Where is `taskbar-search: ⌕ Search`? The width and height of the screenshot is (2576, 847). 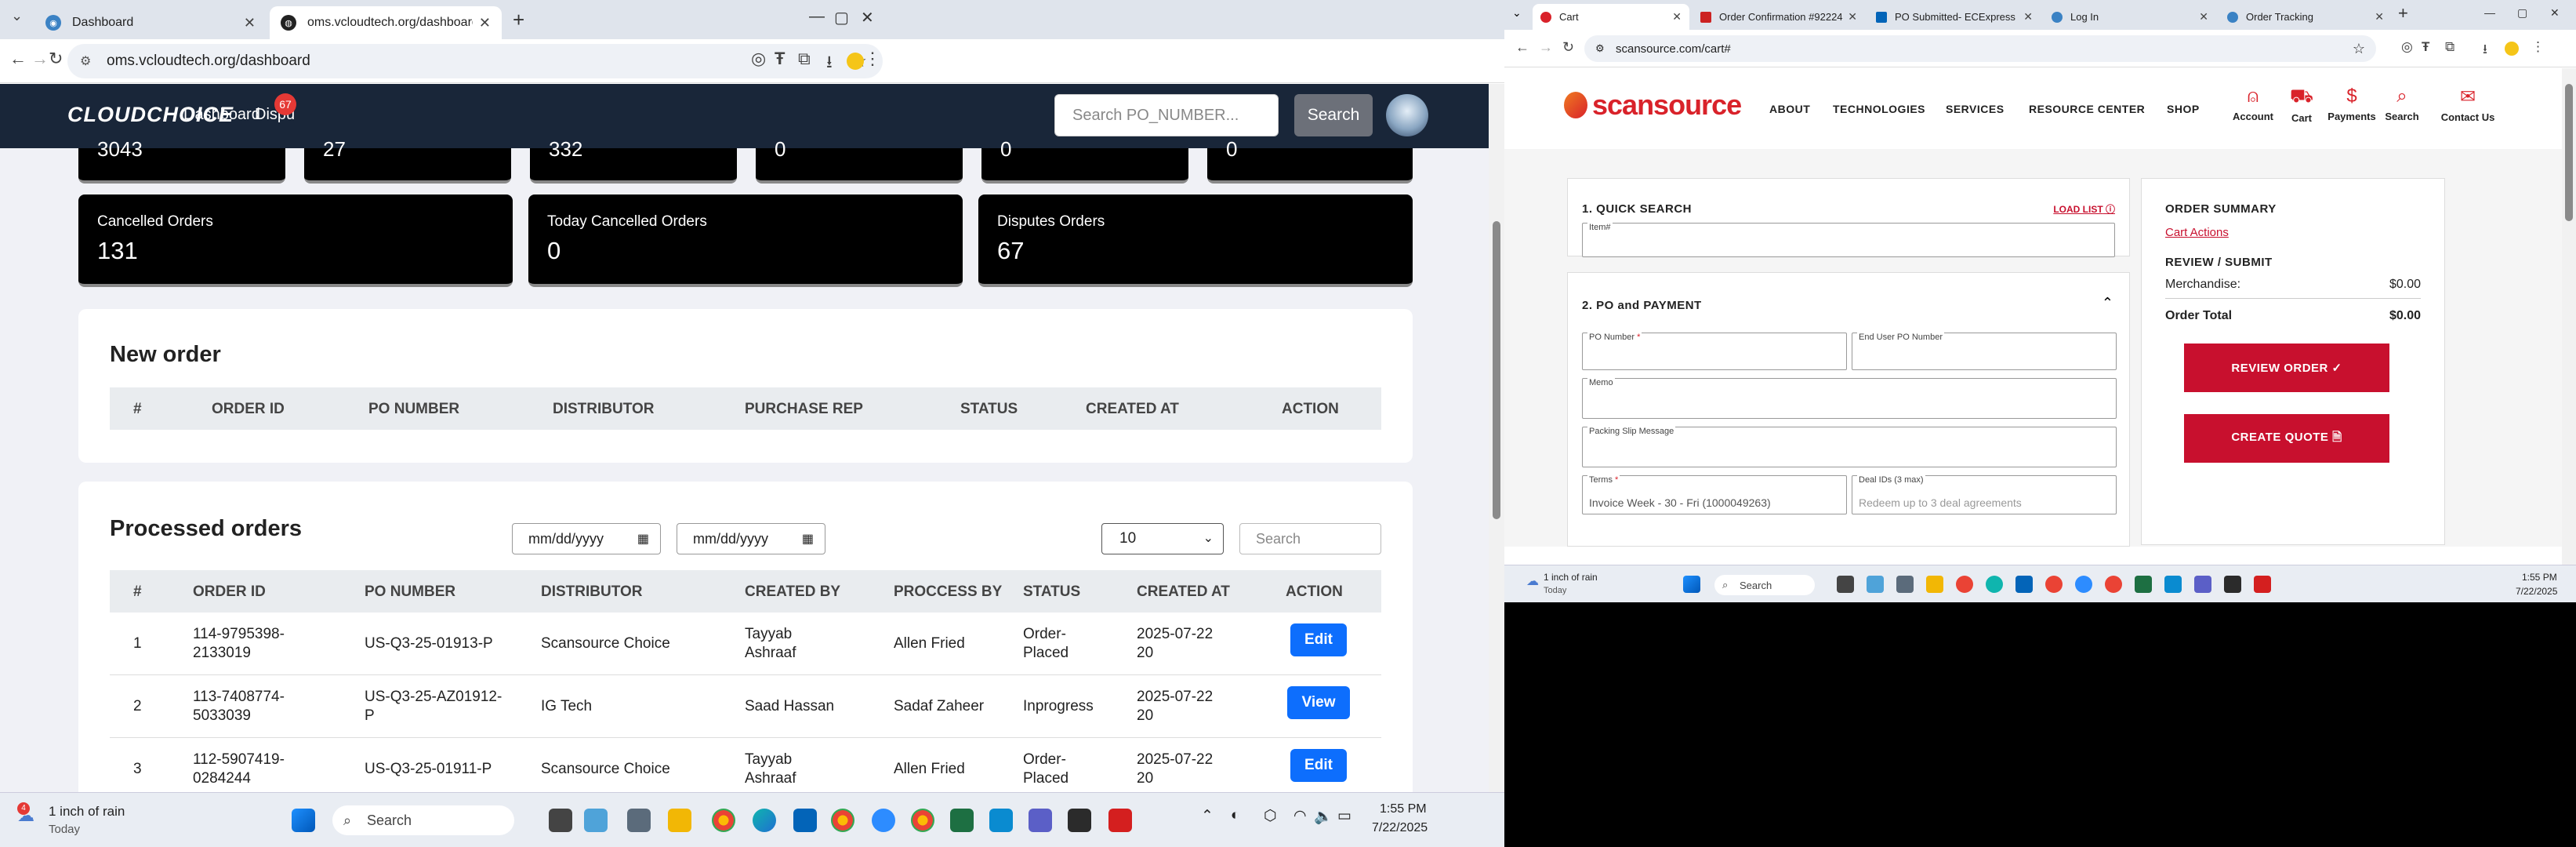
taskbar-search: ⌕ Search is located at coordinates (1765, 585).